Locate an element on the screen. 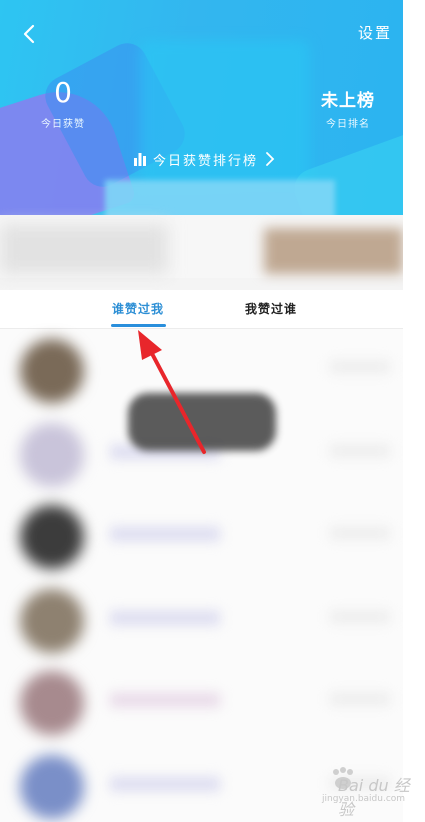 Image resolution: width=425 pixels, height=822 pixels. blurred-toast is located at coordinates (202, 422).